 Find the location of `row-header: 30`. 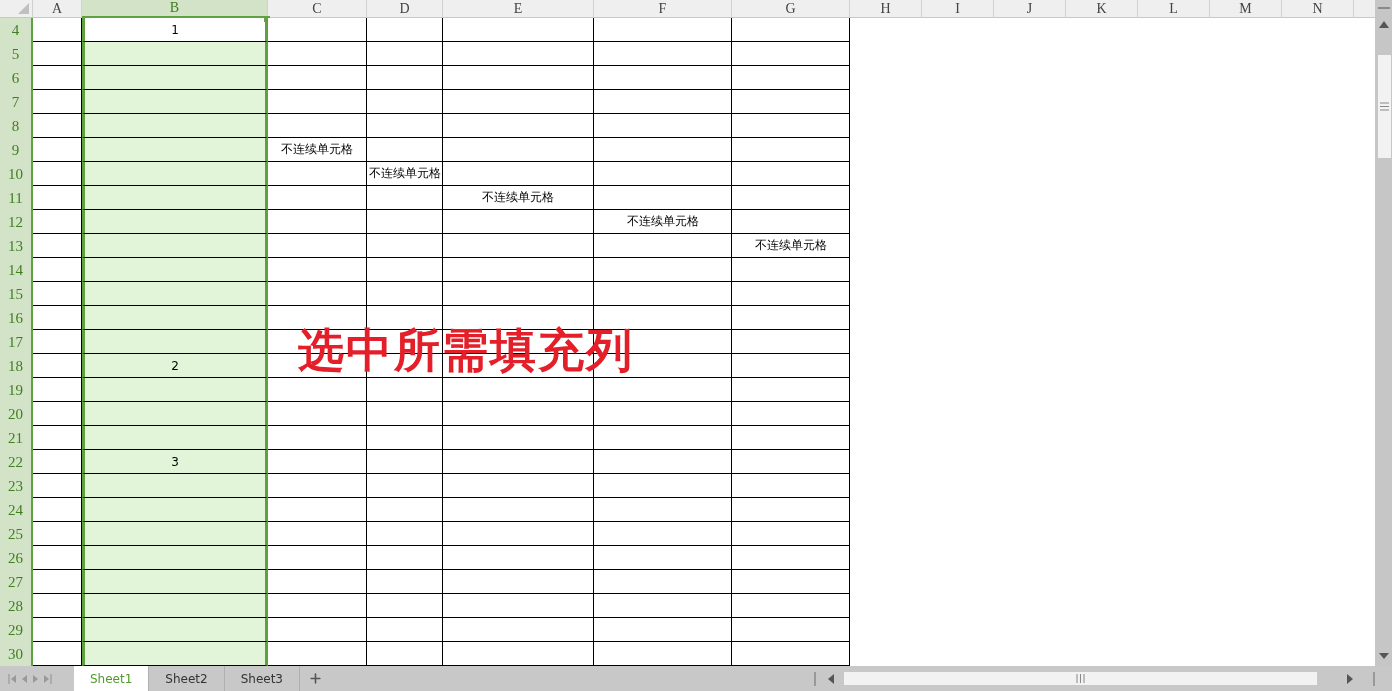

row-header: 30 is located at coordinates (16, 654).